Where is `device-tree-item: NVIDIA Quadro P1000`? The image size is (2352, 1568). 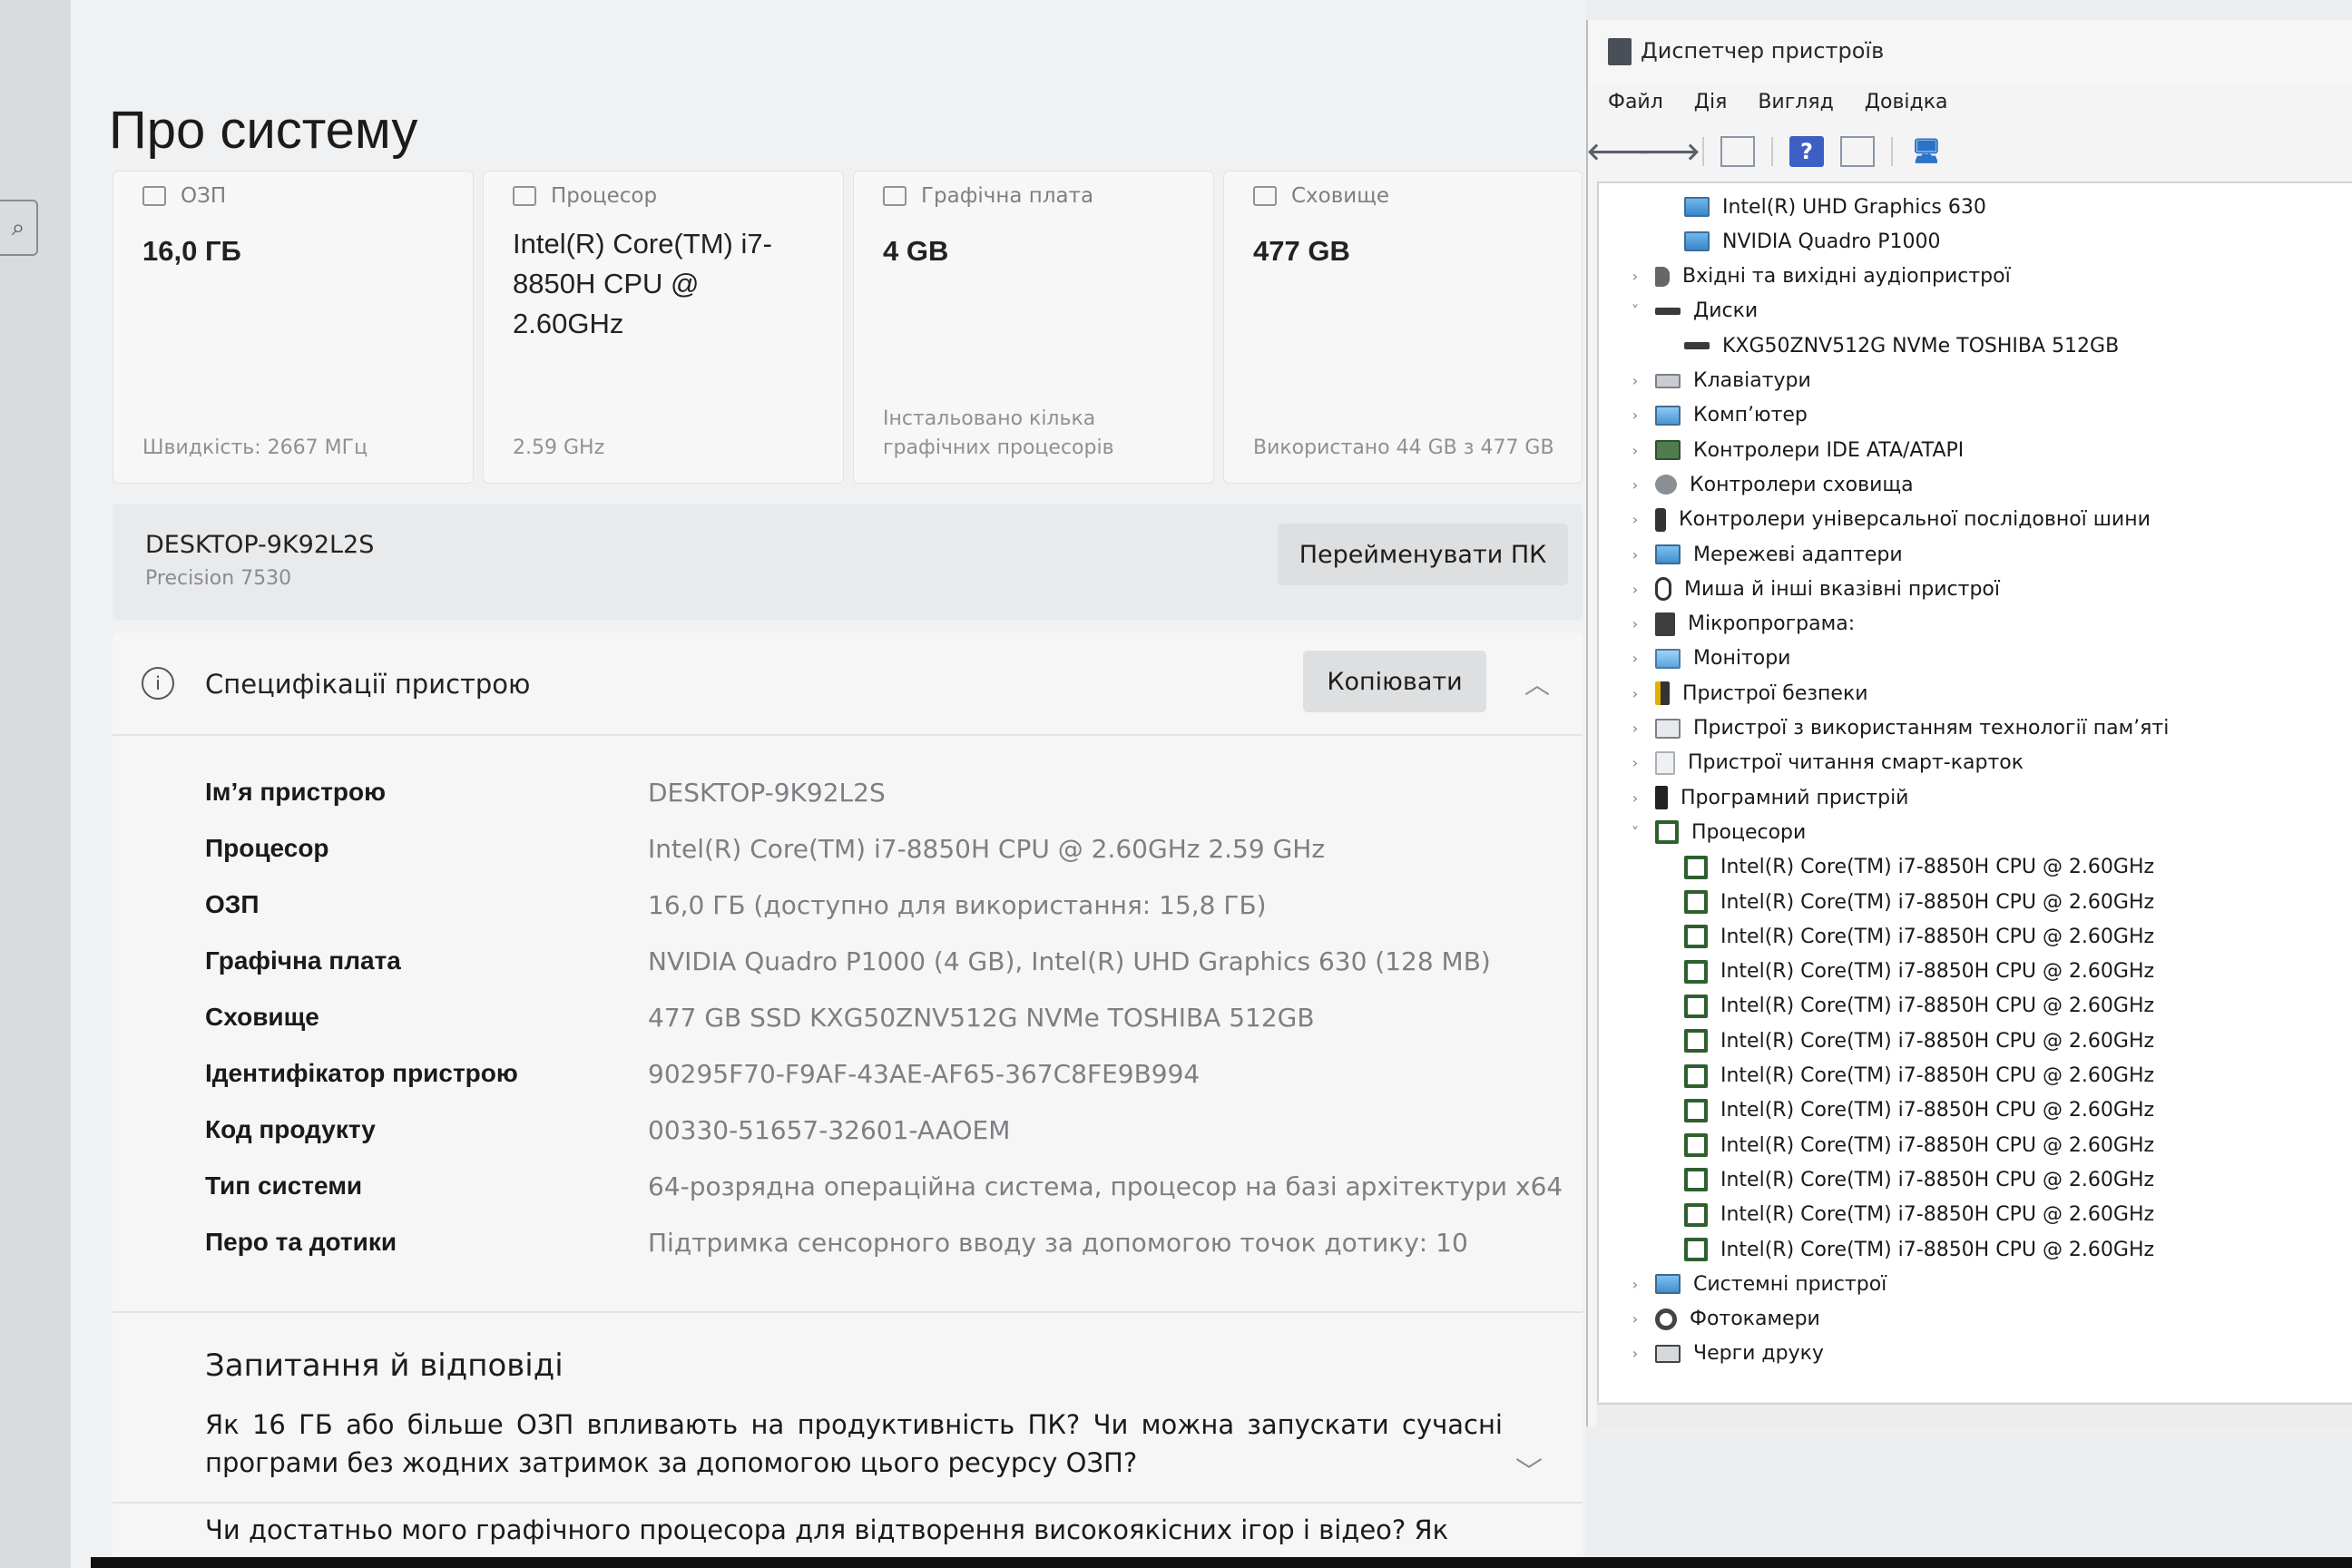 device-tree-item: NVIDIA Quadro P1000 is located at coordinates (1797, 241).